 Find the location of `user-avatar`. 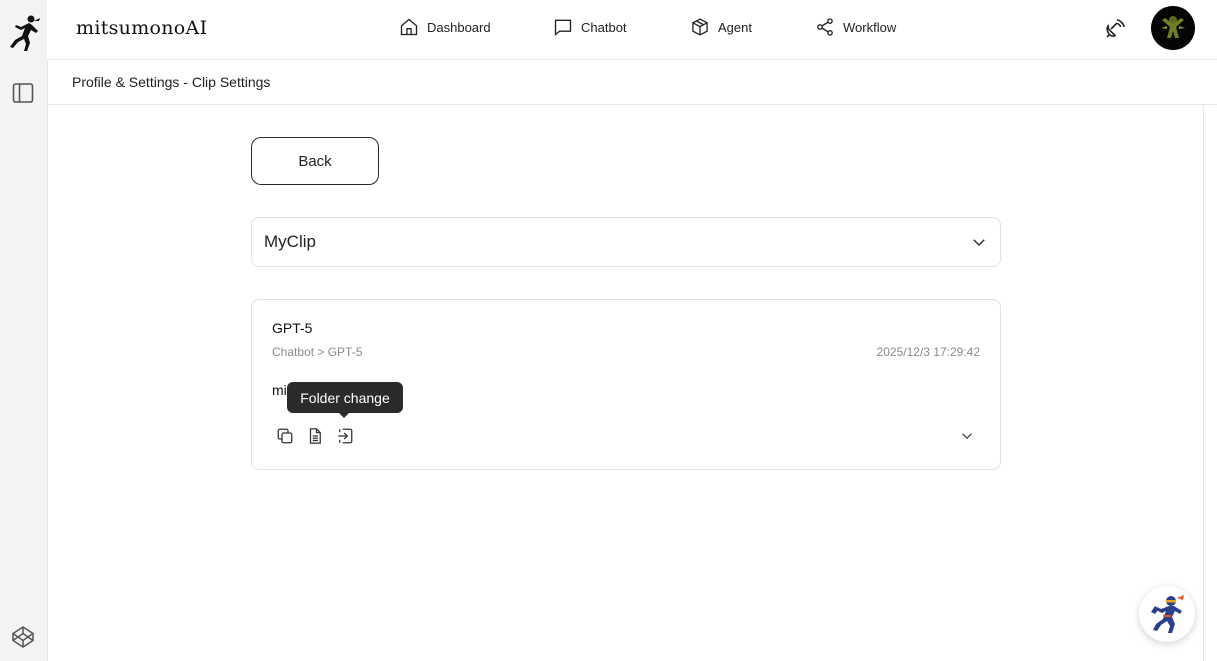

user-avatar is located at coordinates (1173, 28).